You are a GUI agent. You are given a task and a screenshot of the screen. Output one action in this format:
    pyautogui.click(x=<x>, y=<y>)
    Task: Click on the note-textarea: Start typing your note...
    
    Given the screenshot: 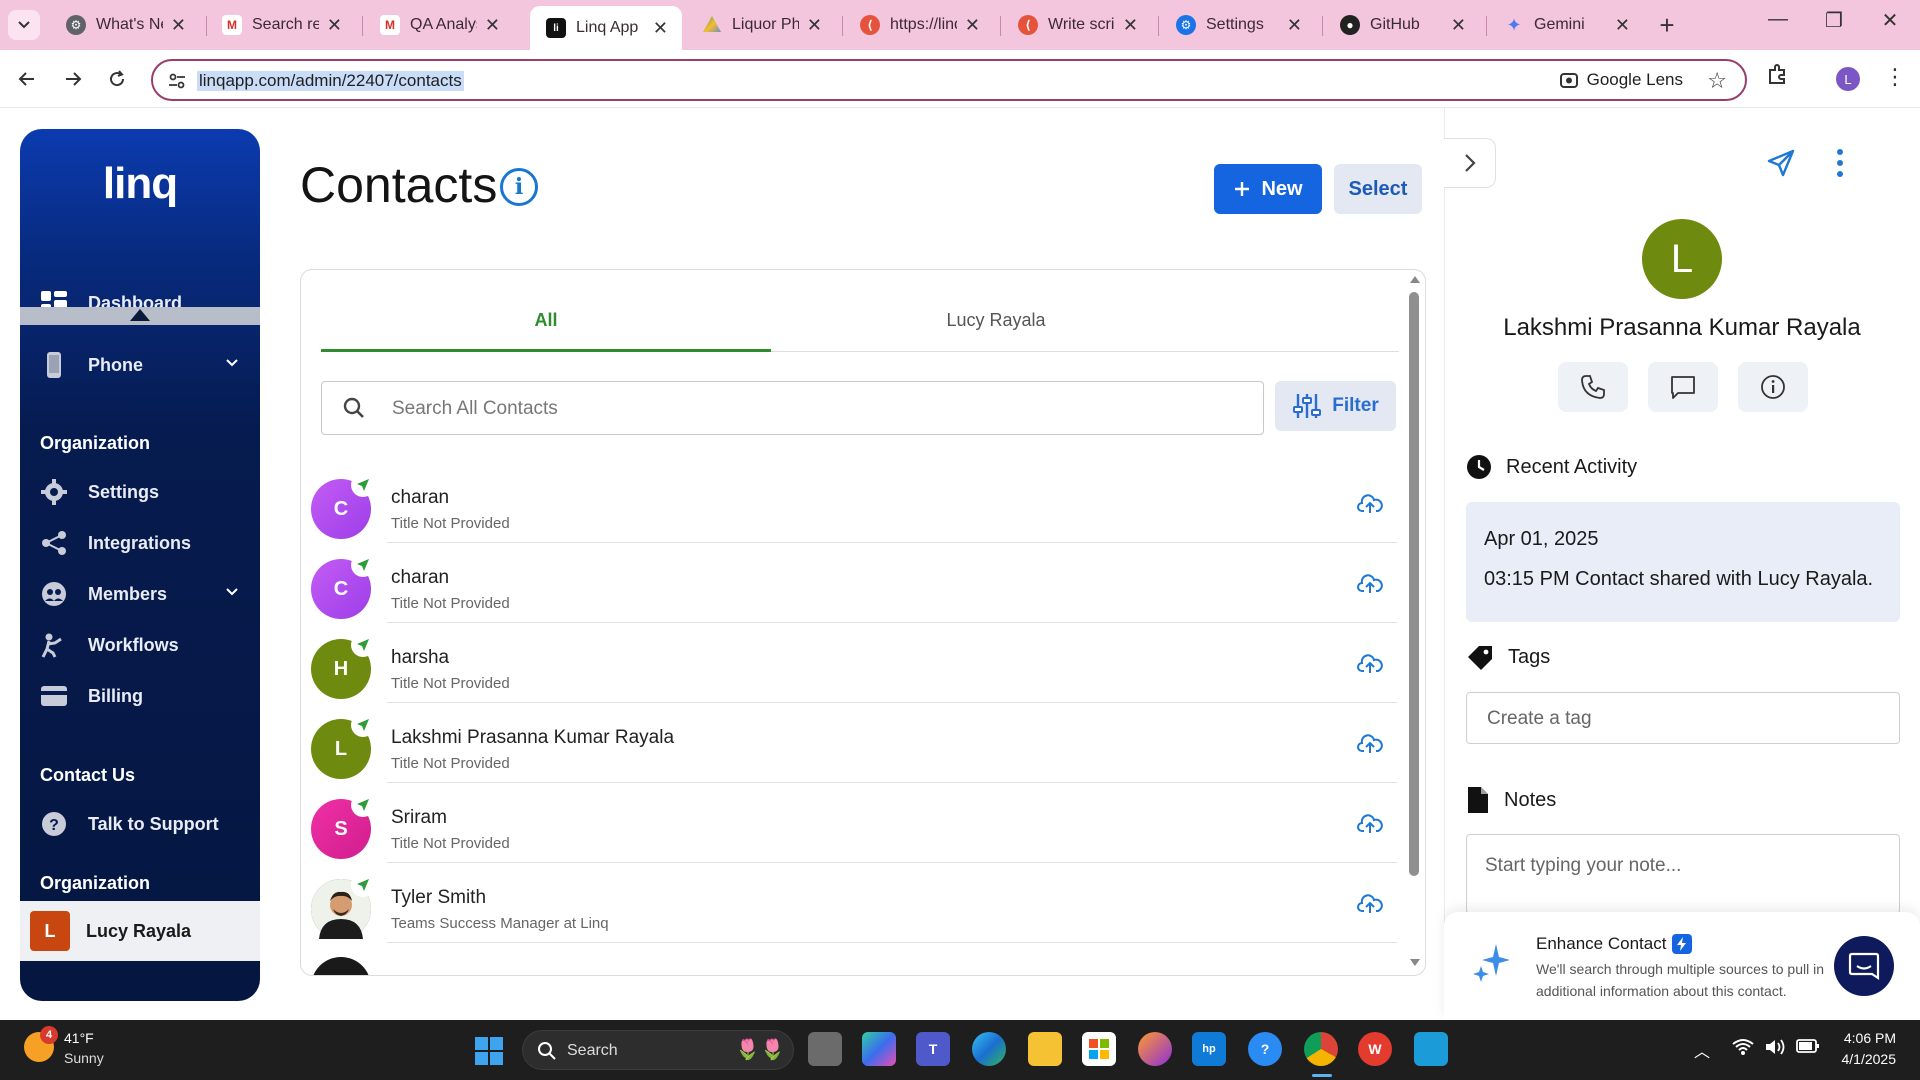 What is the action you would take?
    pyautogui.click(x=1683, y=874)
    